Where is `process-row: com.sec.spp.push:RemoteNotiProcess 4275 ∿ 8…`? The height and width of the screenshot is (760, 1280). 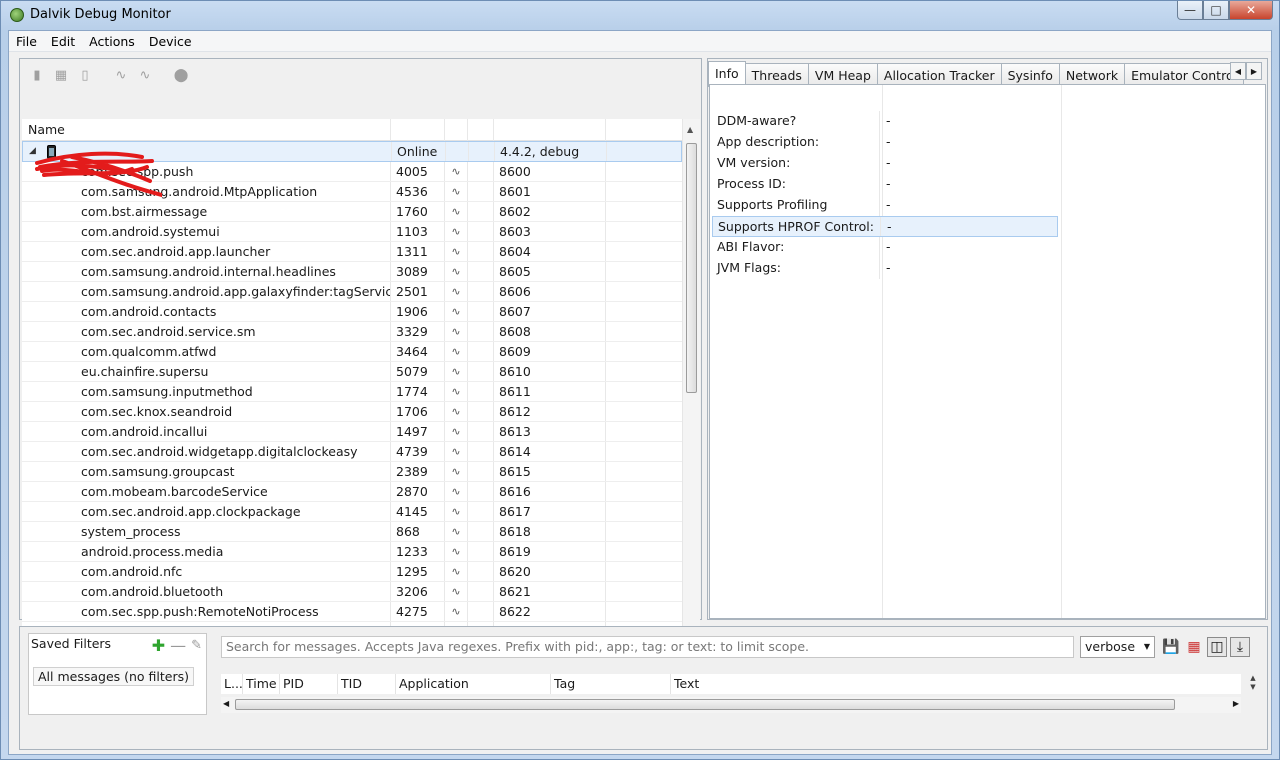
process-row: com.sec.spp.push:RemoteNotiProcess 4275 ∿ 8… is located at coordinates (352, 612).